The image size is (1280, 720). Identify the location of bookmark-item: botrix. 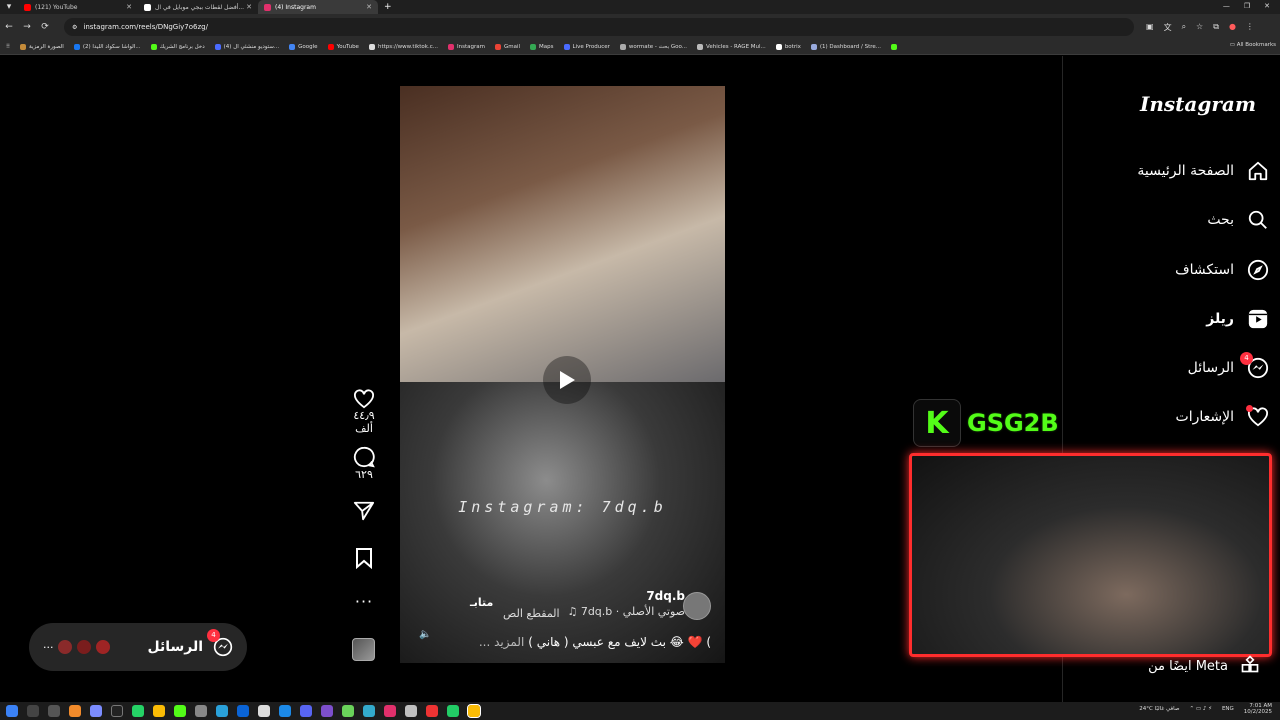
(788, 47).